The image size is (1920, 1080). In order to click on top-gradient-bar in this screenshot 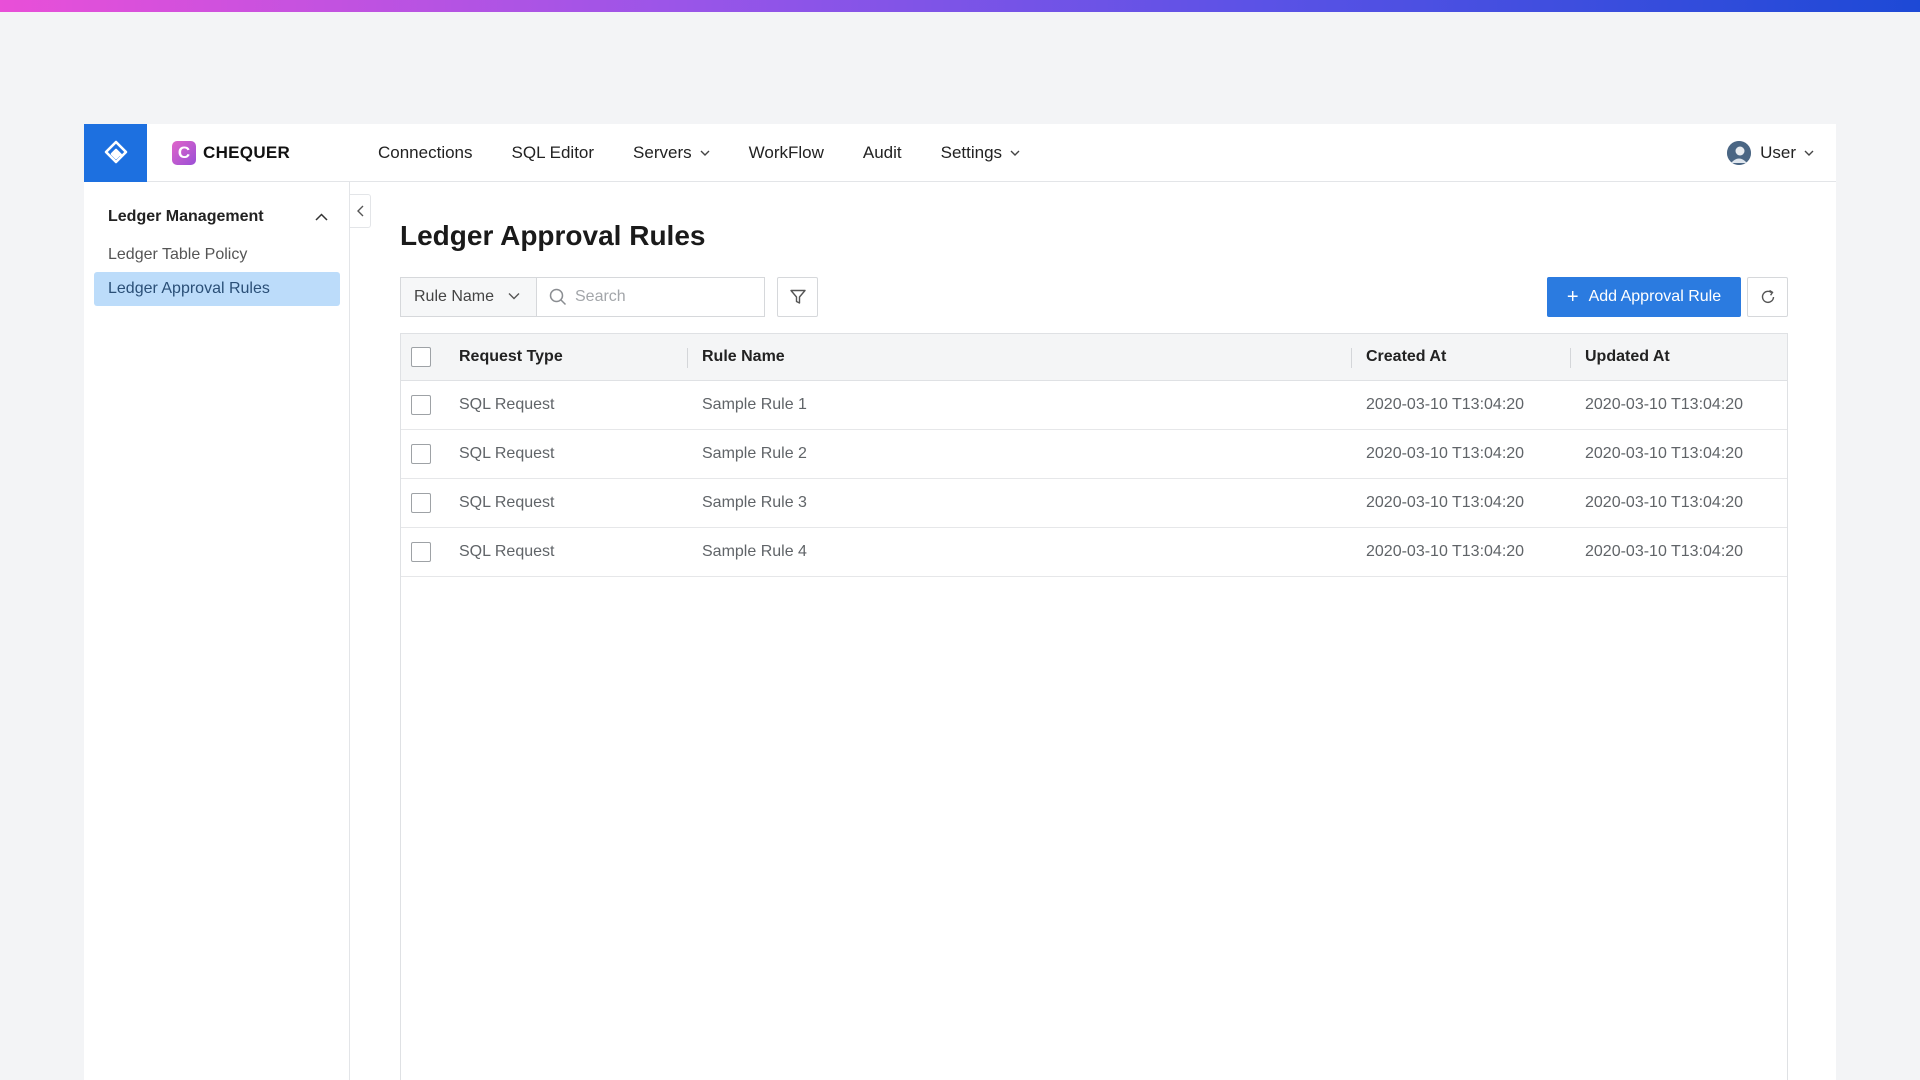, I will do `click(960, 6)`.